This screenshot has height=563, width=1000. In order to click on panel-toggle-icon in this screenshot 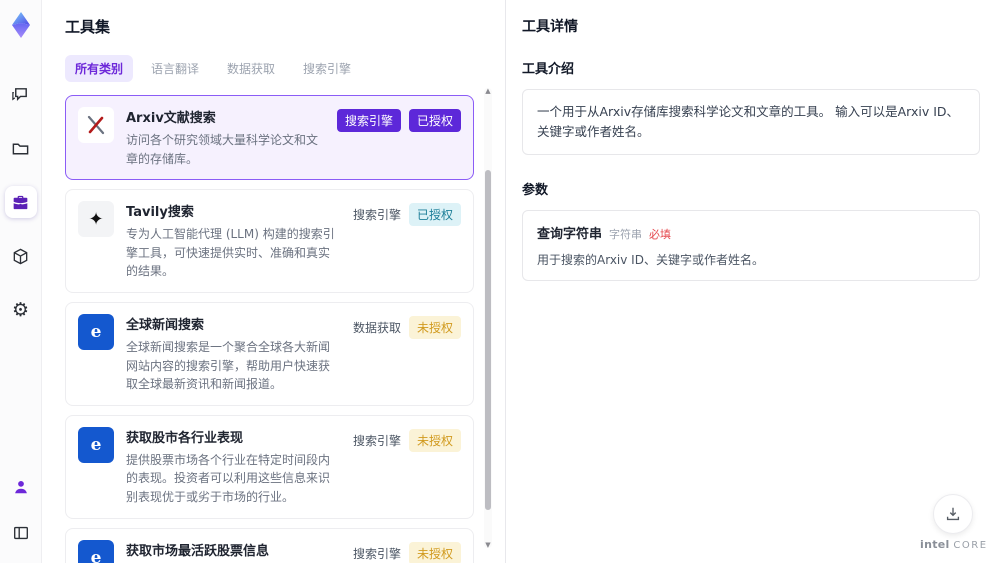, I will do `click(21, 533)`.